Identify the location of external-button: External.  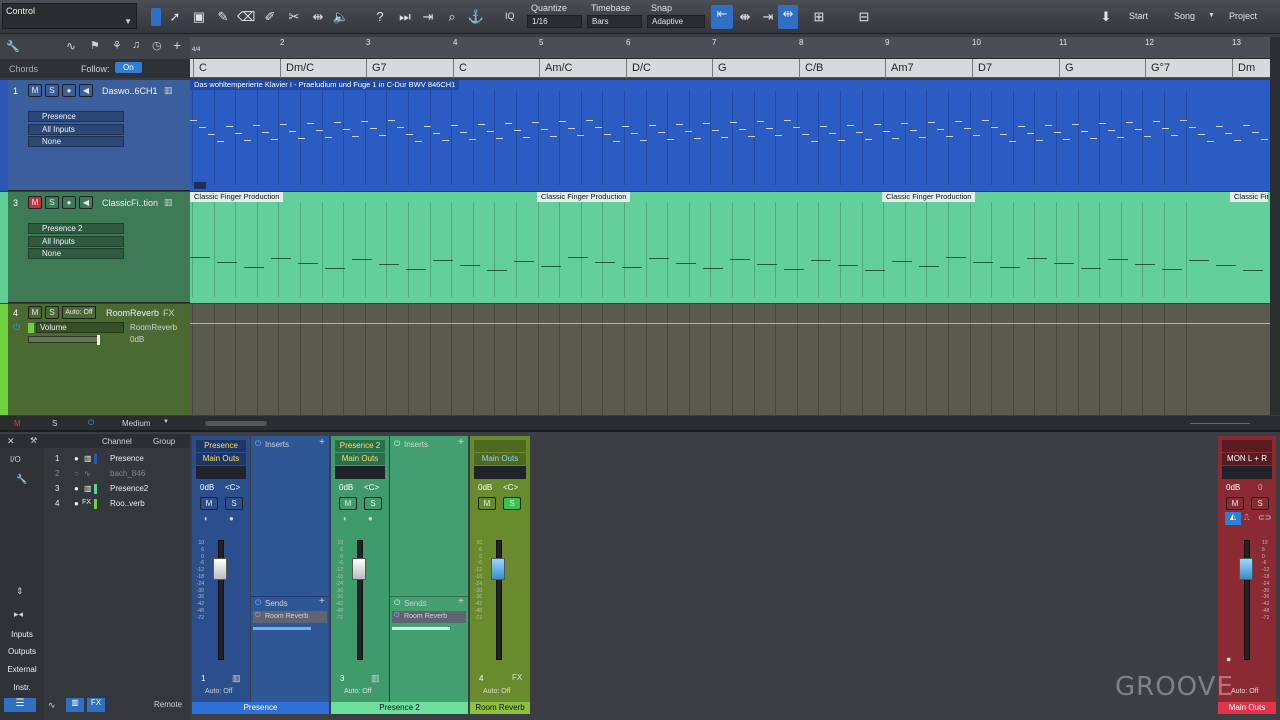
(22, 669).